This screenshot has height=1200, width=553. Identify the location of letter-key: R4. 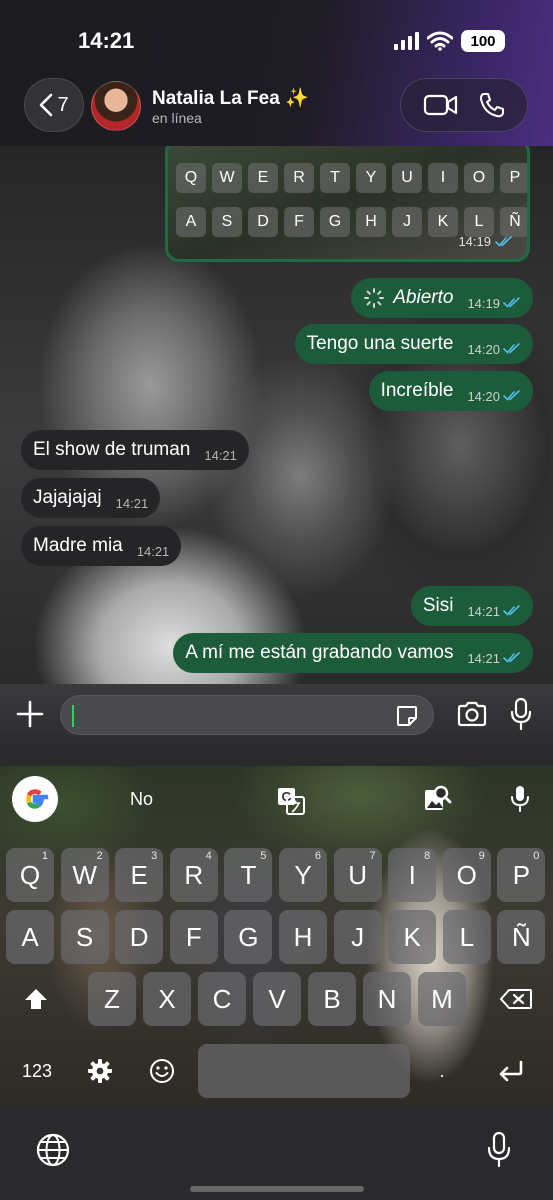
(193, 875).